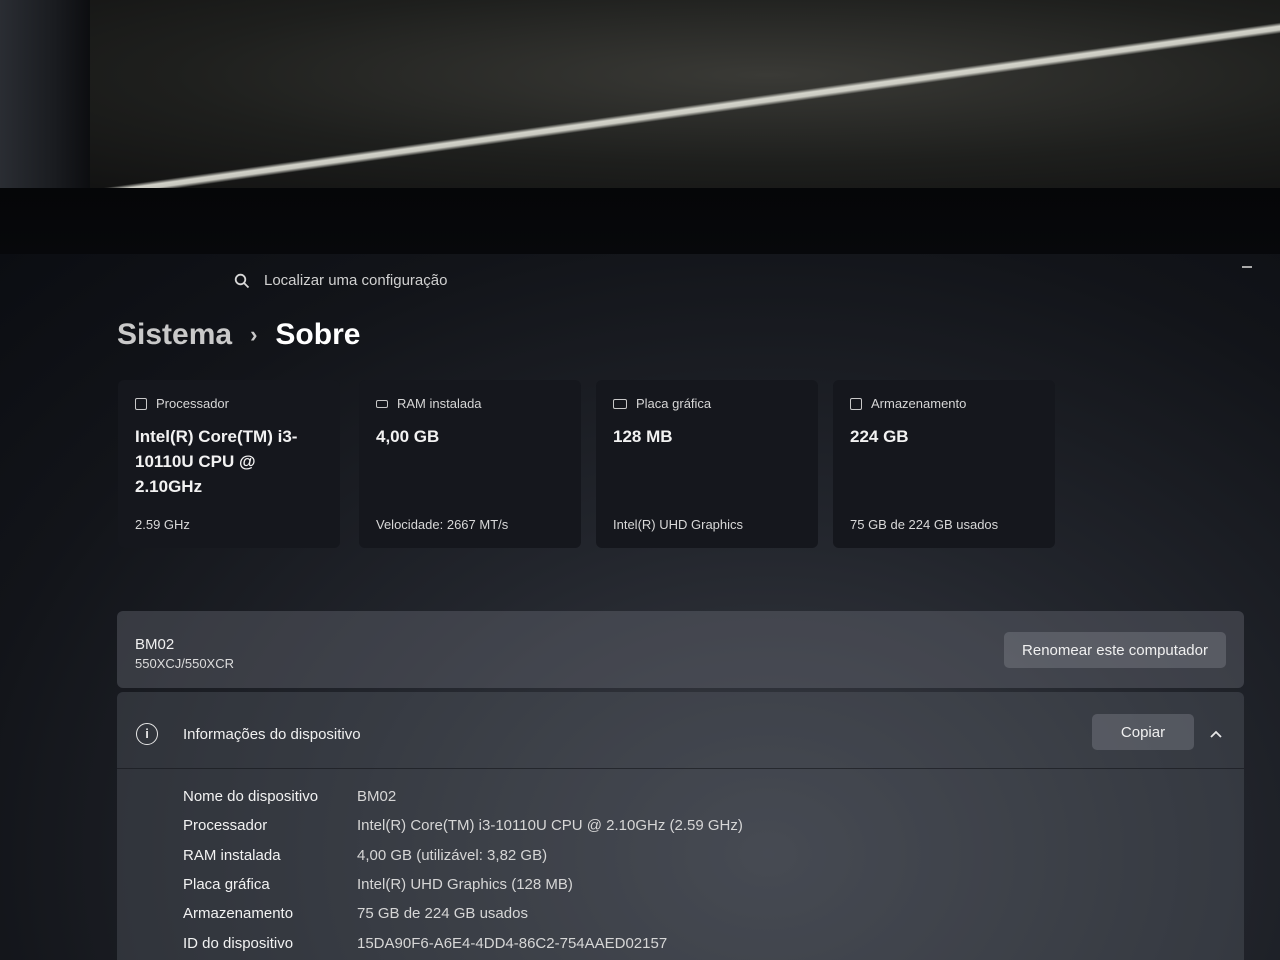 The width and height of the screenshot is (1280, 960). I want to click on rename-button: Renomear este computador, so click(1115, 650).